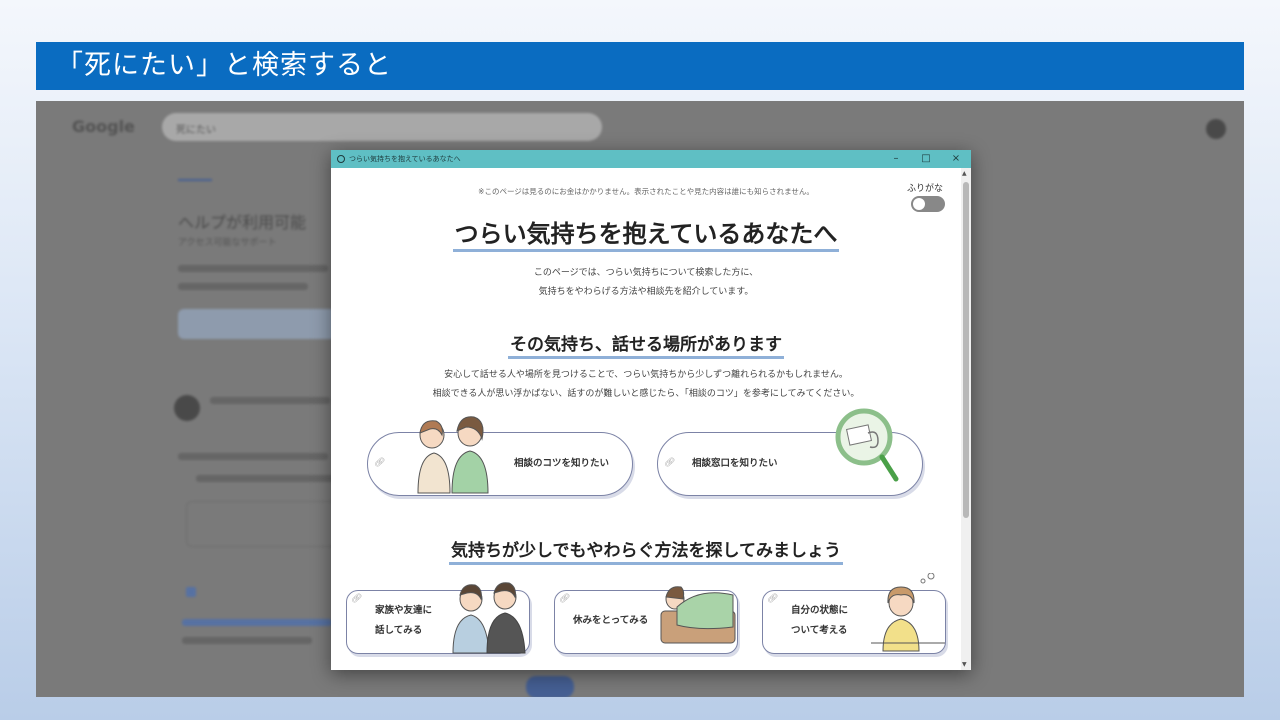  What do you see at coordinates (925, 189) in the screenshot?
I see `furigana-label: ふりがな` at bounding box center [925, 189].